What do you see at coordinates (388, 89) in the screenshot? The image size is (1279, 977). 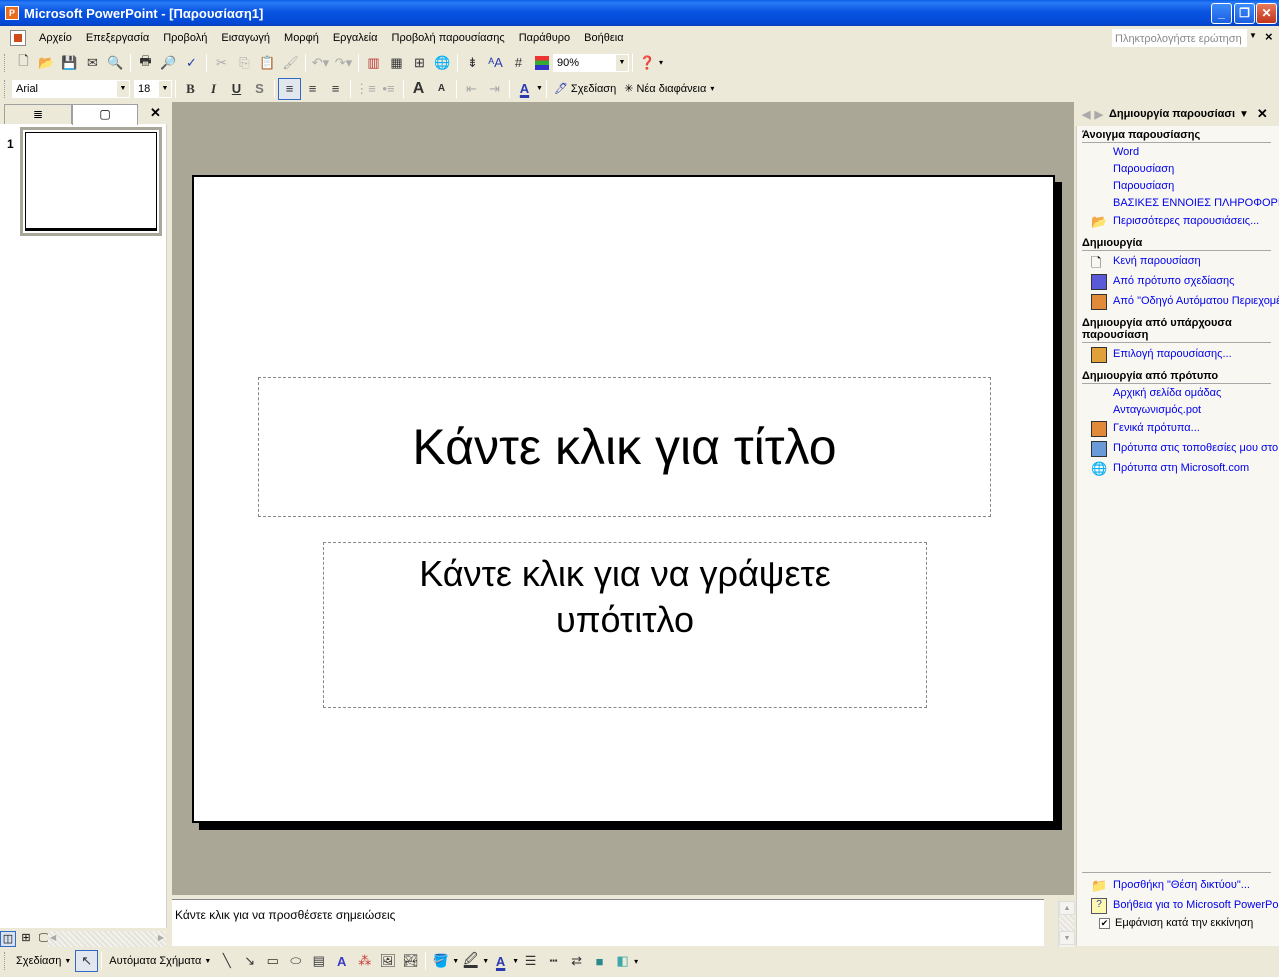 I see `bullets-icon: •≡` at bounding box center [388, 89].